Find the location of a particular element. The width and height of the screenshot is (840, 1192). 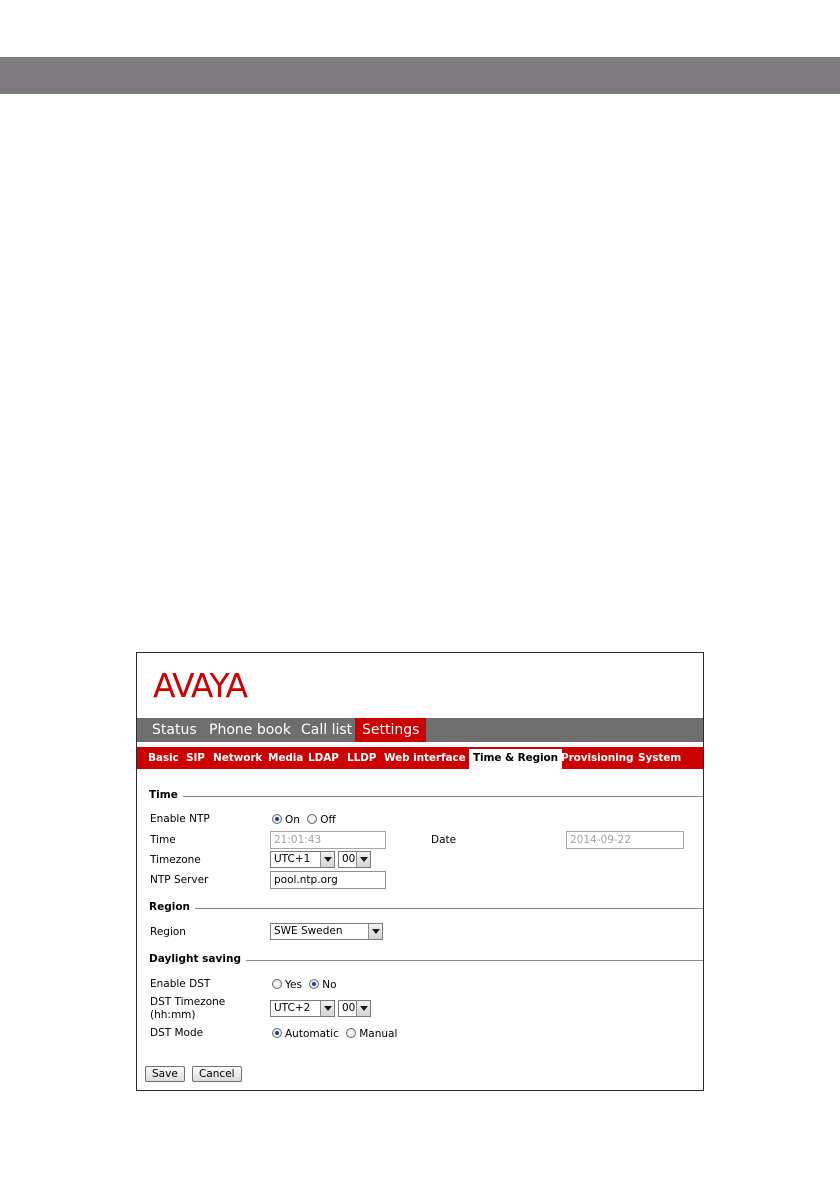

section-title: Time is located at coordinates (166, 795).